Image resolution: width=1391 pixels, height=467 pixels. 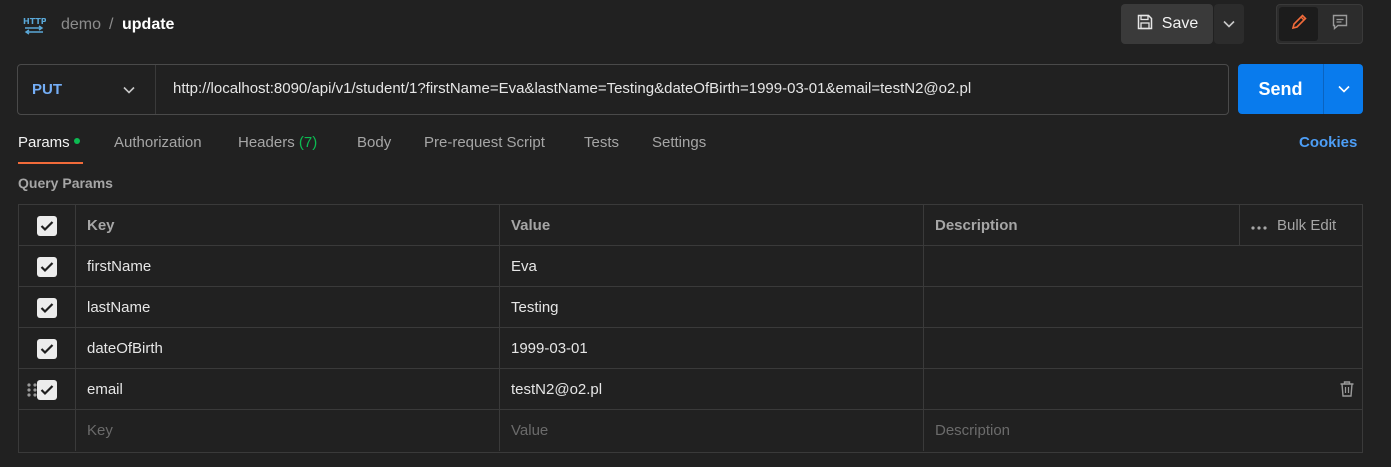 I want to click on table-header: Key Value Description Bulk Edit, so click(x=690, y=225).